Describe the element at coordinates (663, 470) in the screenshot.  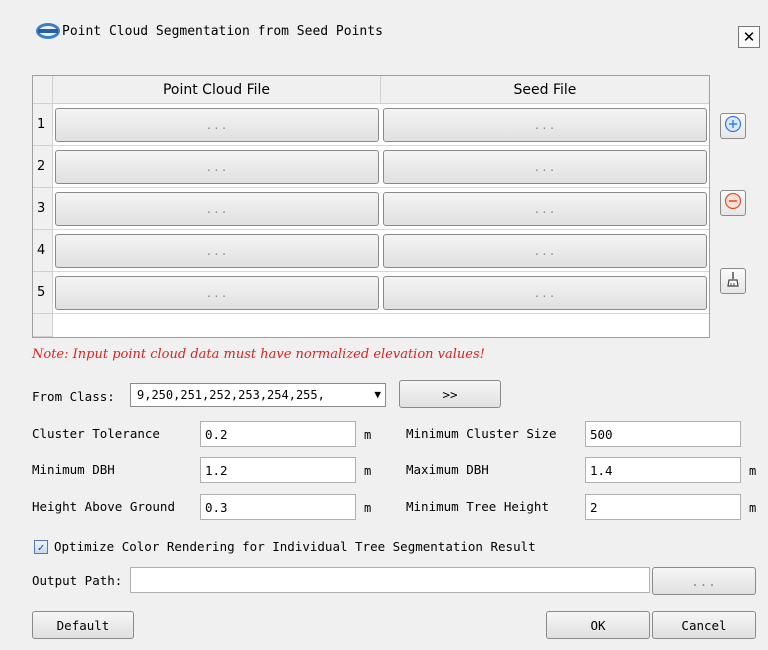
I see `max-dbh-field: 1.4` at that location.